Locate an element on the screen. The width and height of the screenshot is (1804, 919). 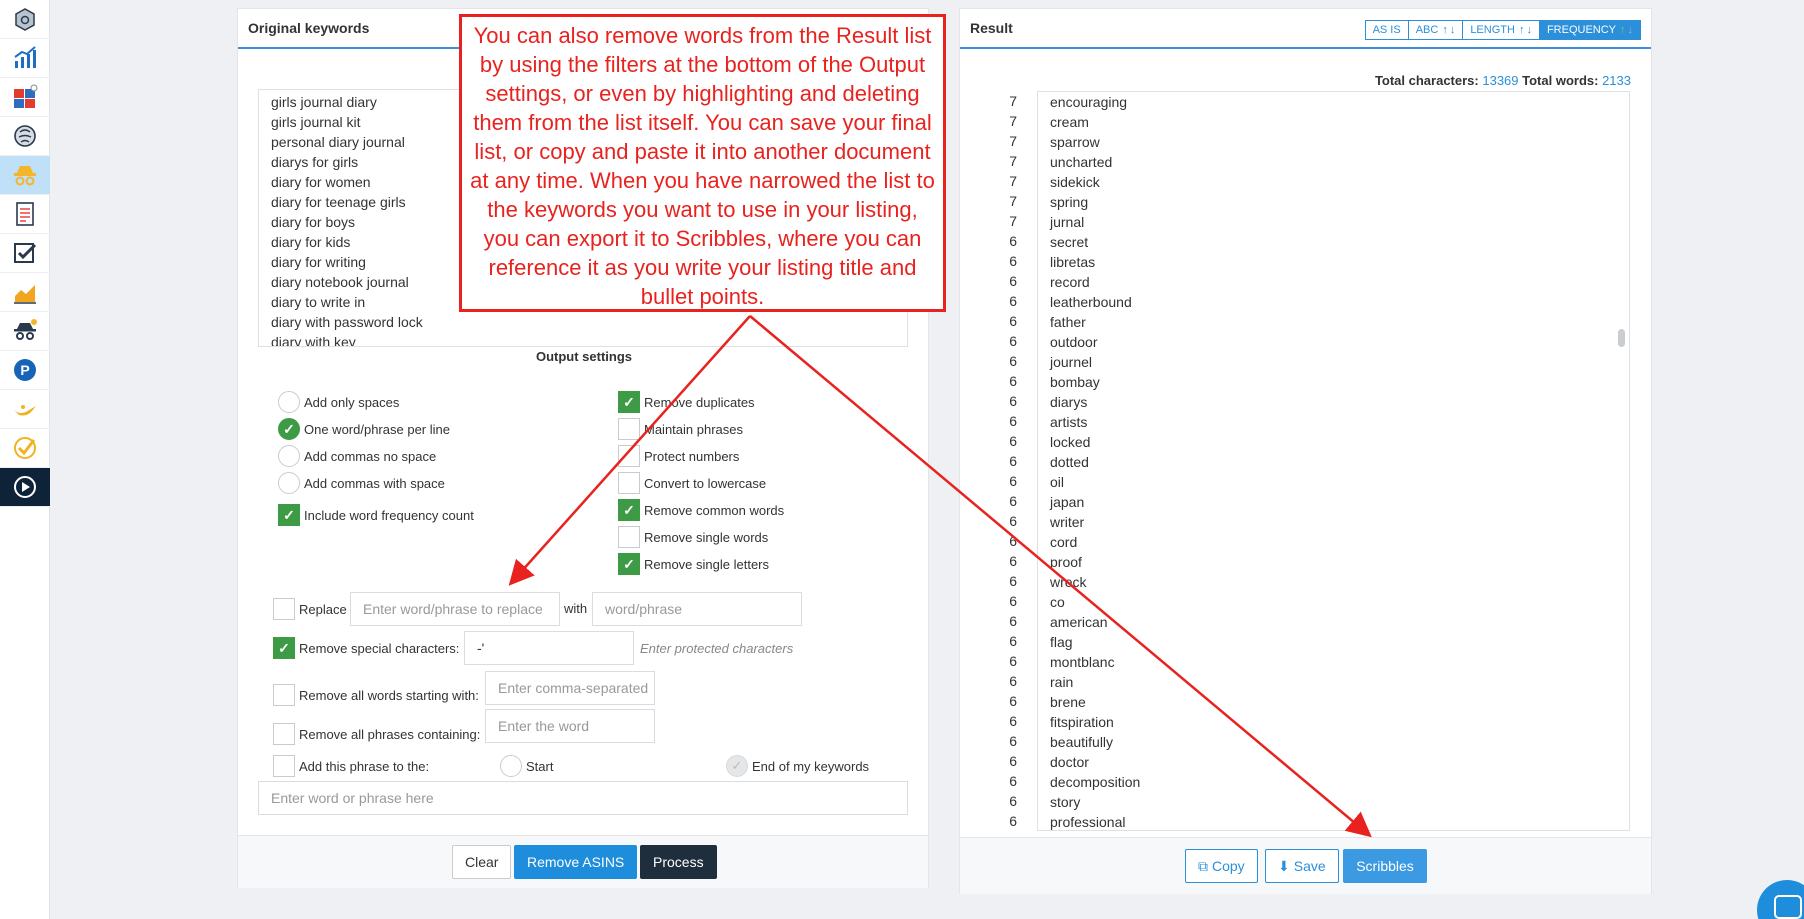
containing-option: Remove all phrases containing: is located at coordinates (376, 734).